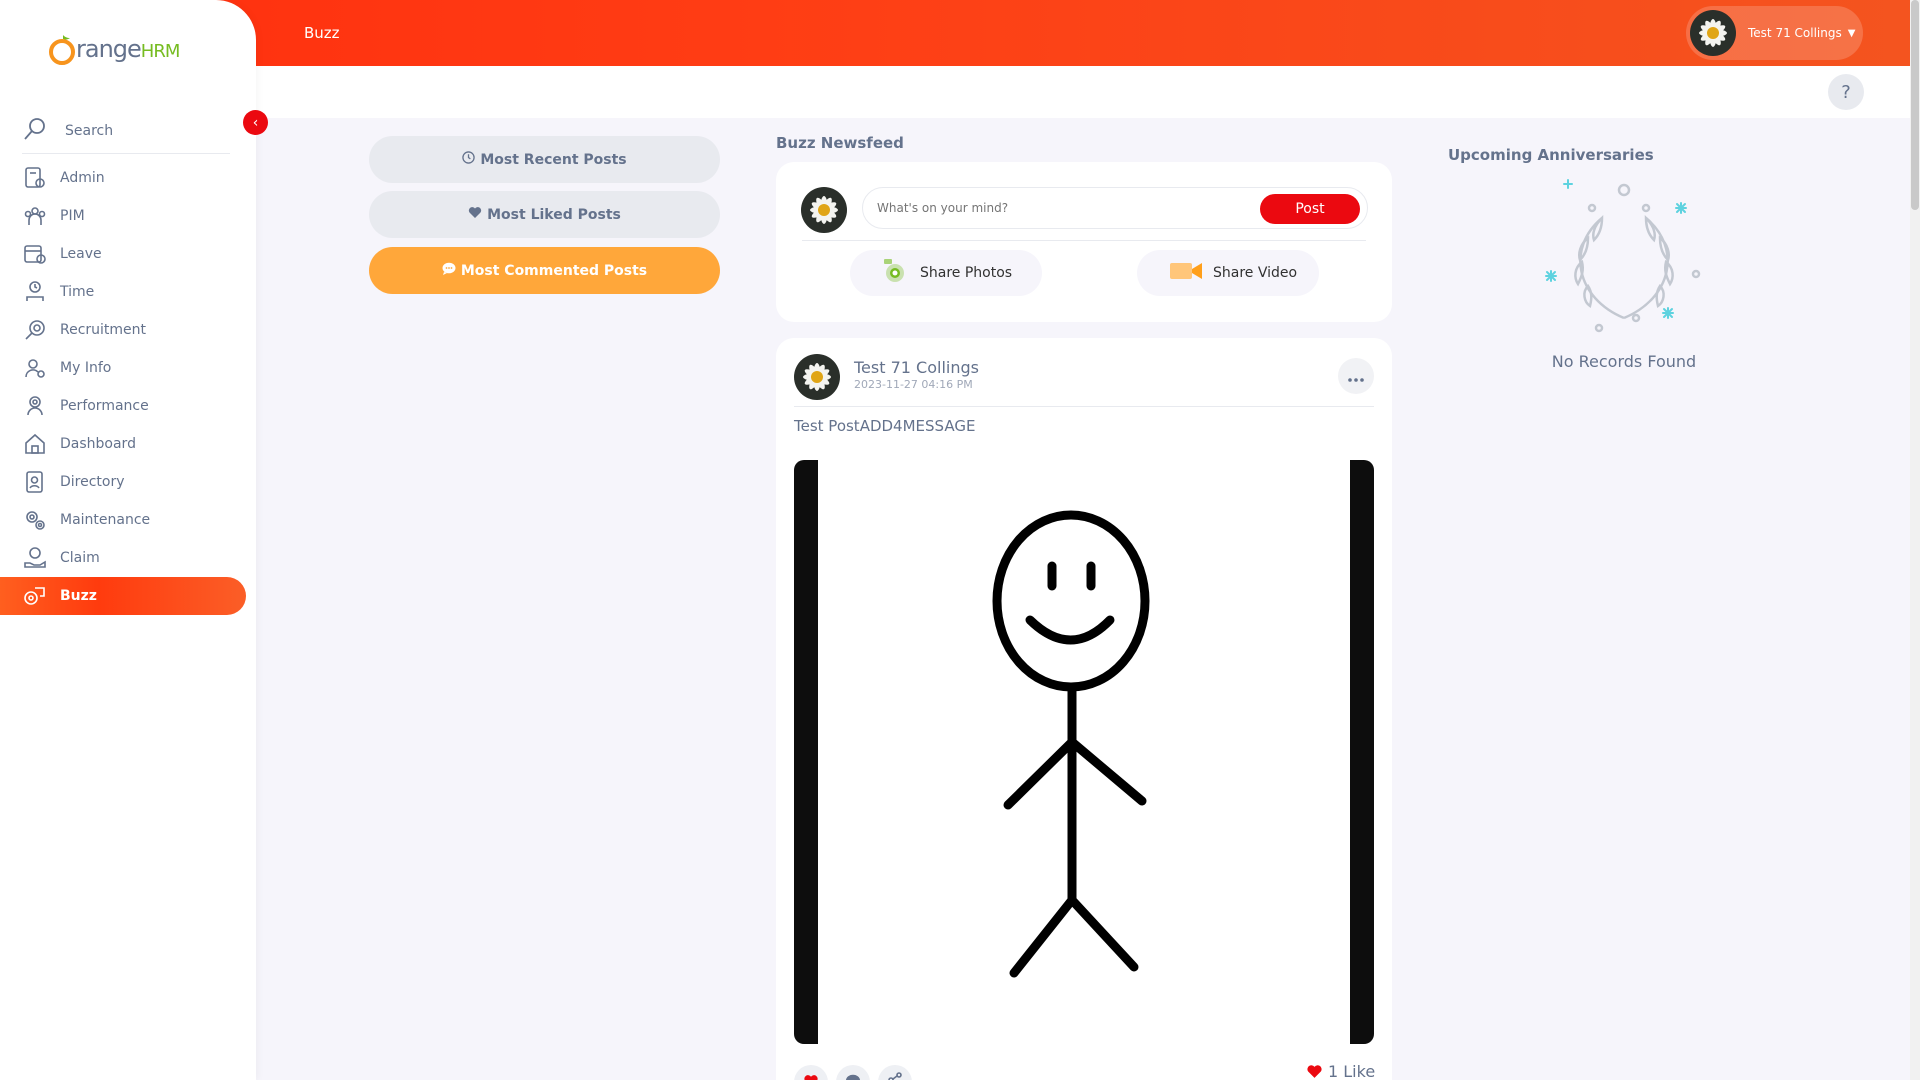 This screenshot has height=1080, width=1920. What do you see at coordinates (817, 377) in the screenshot?
I see `post-author-avatar` at bounding box center [817, 377].